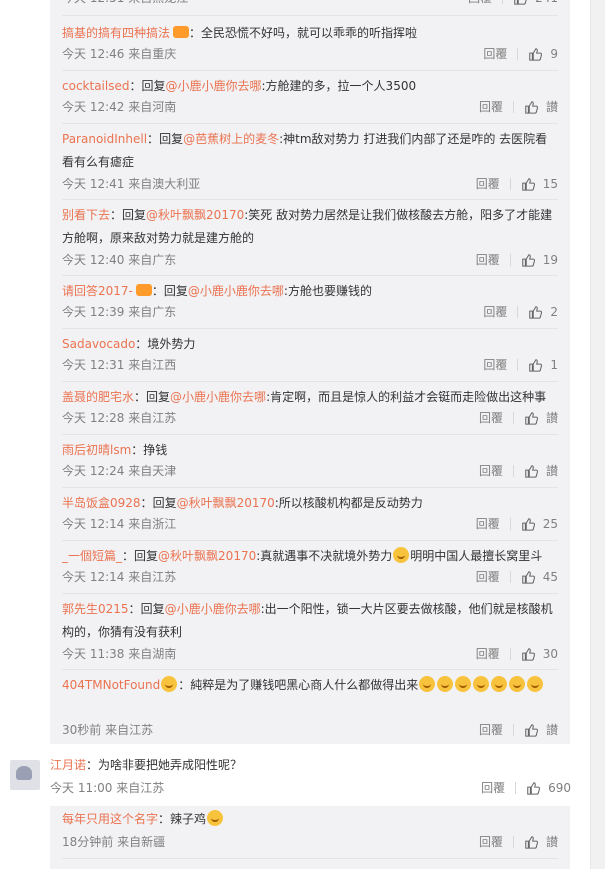  I want to click on comment-item: 江月诺：为啥非要把她弄成阳性呢？ 今天 11:00 来自江苏 回覆 690, so click(295, 778).